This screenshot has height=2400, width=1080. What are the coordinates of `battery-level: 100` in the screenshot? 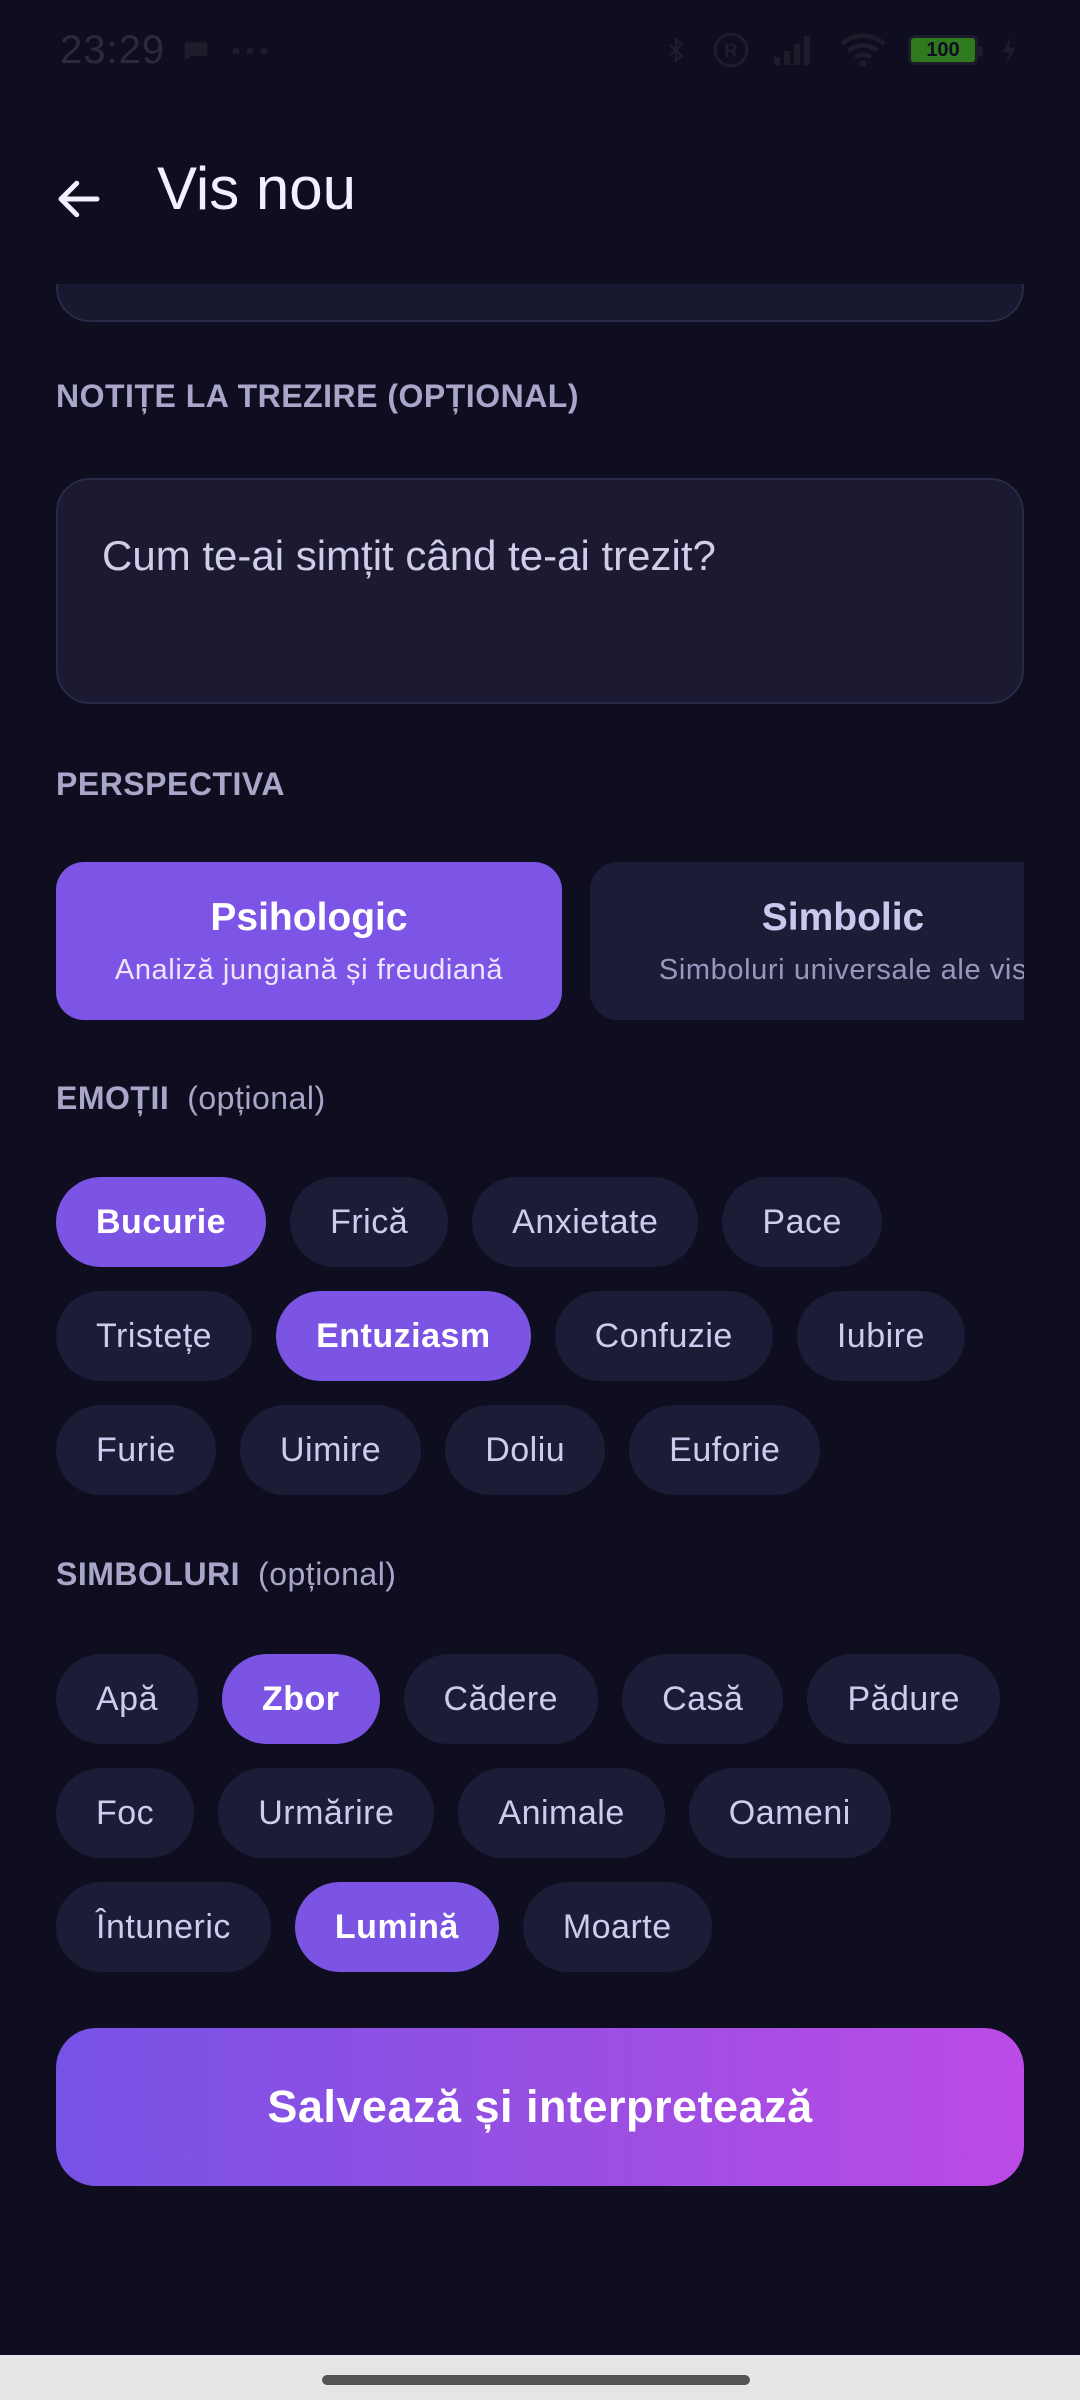 It's located at (943, 49).